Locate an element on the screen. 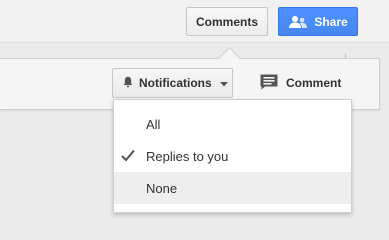 This screenshot has height=240, width=389. menu-item-replies-to-you: Replies to you is located at coordinates (232, 156).